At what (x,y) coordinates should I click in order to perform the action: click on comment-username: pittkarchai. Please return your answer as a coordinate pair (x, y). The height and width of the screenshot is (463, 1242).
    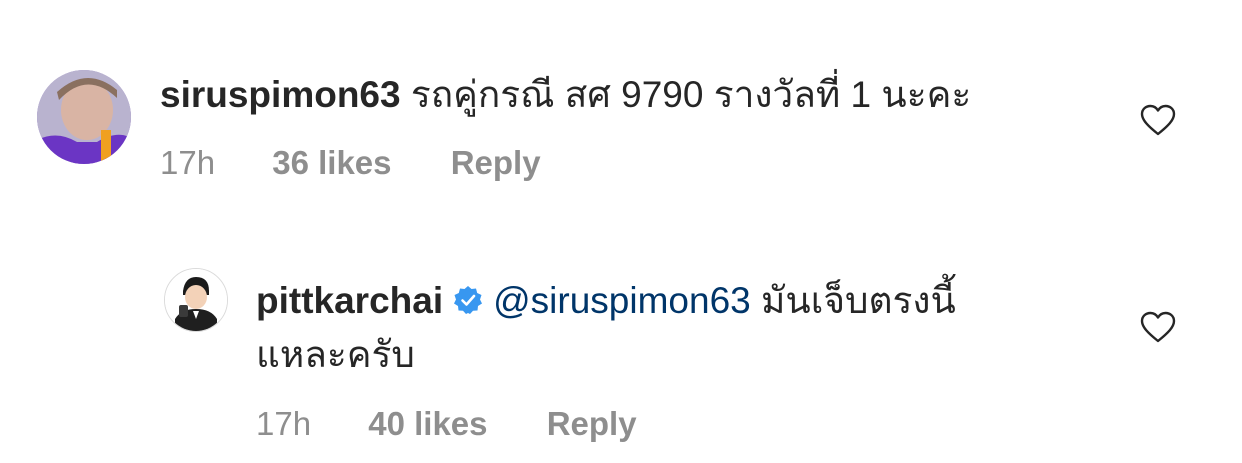
    Looking at the image, I should click on (349, 300).